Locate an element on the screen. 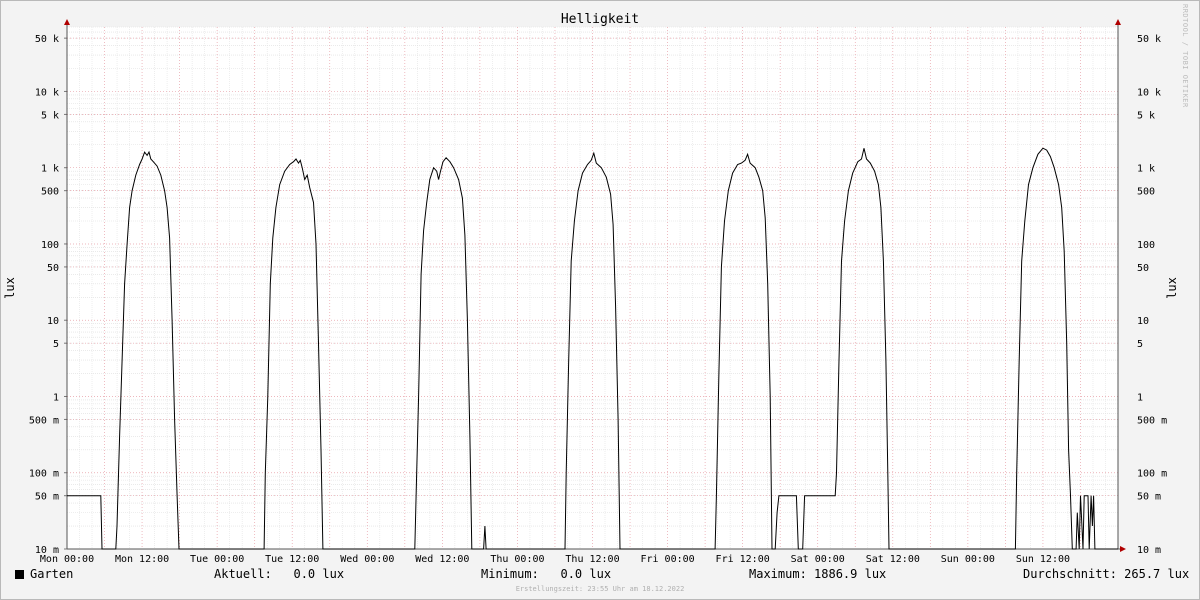 This screenshot has width=1200, height=600. y-tick-label-right: 1 is located at coordinates (1140, 397).